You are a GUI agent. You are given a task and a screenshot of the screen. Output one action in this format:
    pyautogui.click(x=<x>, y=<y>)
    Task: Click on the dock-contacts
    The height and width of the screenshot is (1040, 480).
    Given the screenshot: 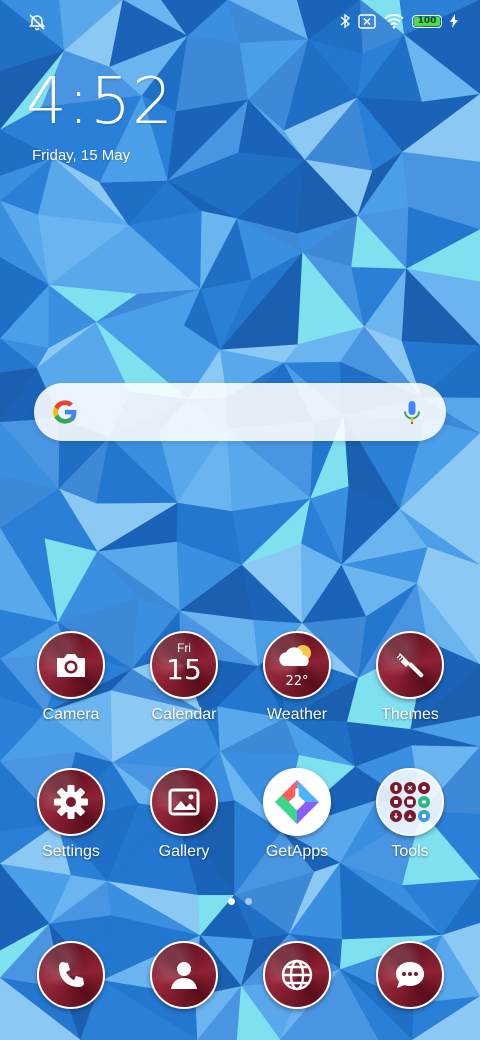 What is the action you would take?
    pyautogui.click(x=184, y=975)
    